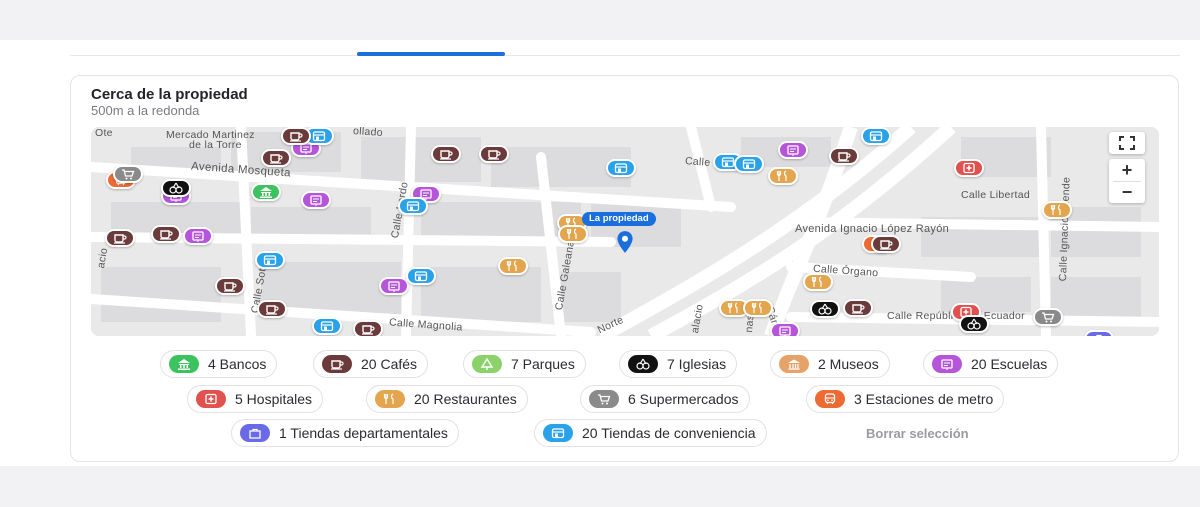 The height and width of the screenshot is (507, 1200). What do you see at coordinates (924, 399) in the screenshot?
I see `category-label: 3 Estaciones de metro` at bounding box center [924, 399].